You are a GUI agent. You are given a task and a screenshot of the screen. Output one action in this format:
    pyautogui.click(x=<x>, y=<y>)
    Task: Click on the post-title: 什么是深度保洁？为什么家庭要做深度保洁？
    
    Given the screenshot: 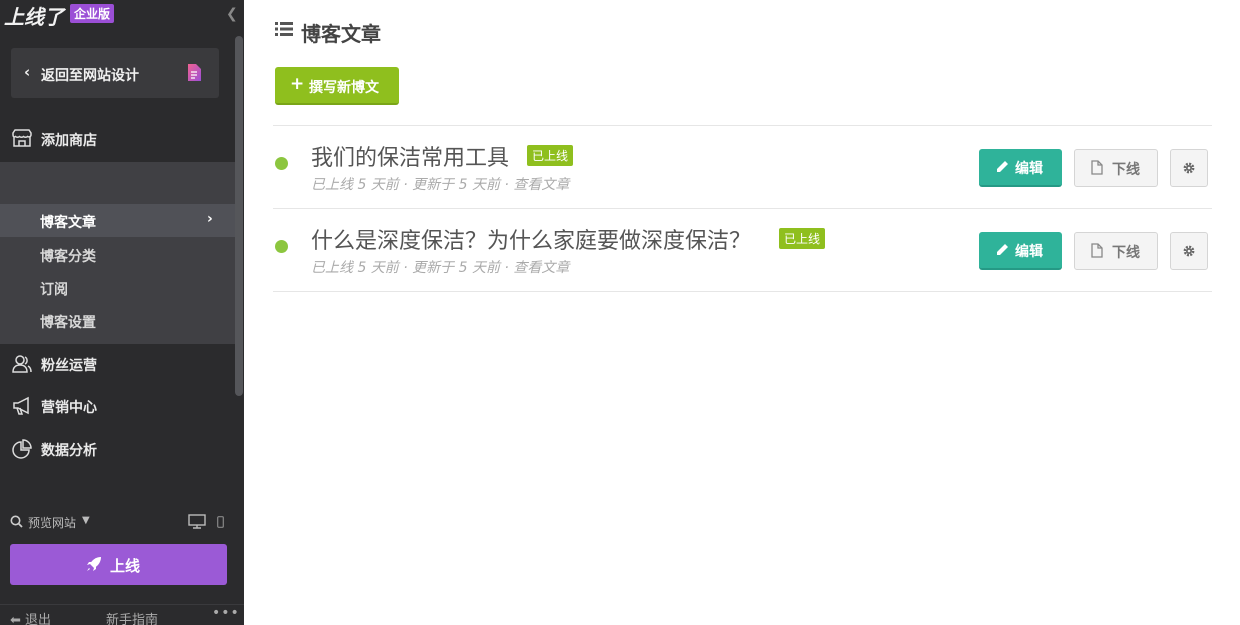 What is the action you would take?
    pyautogui.click(x=531, y=239)
    